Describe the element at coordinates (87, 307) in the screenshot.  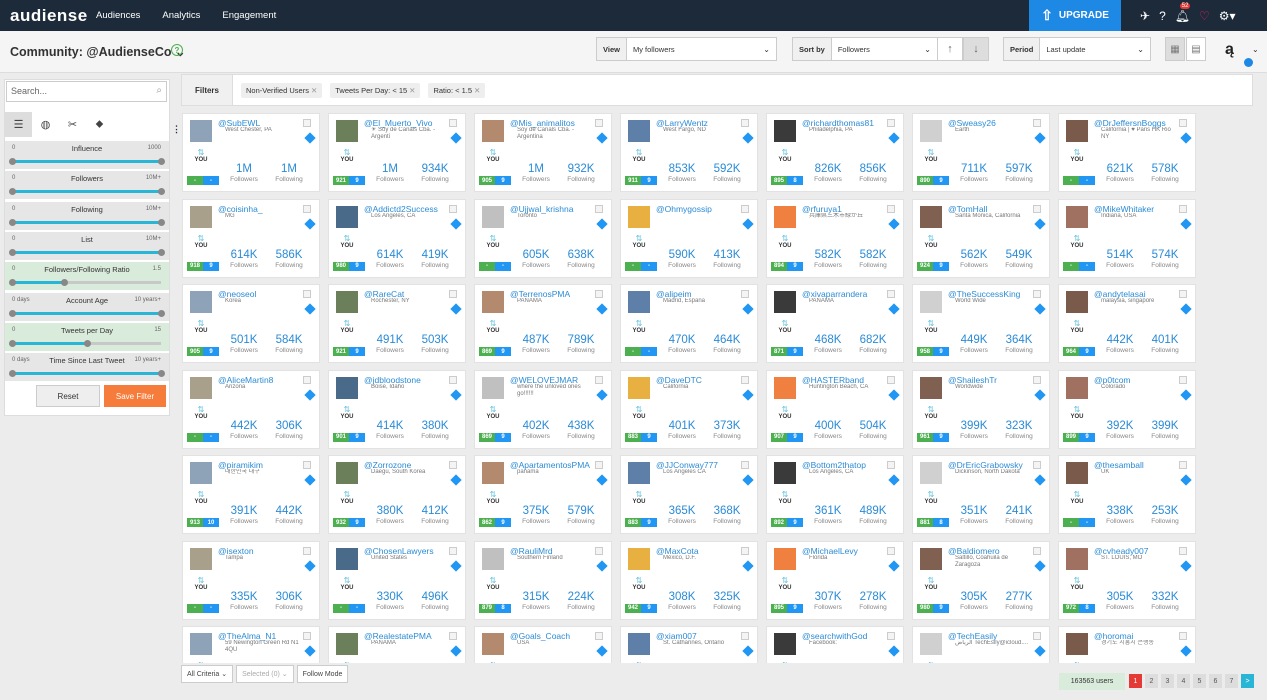
I see `slider-5: 0 days Account Age 10 years+` at that location.